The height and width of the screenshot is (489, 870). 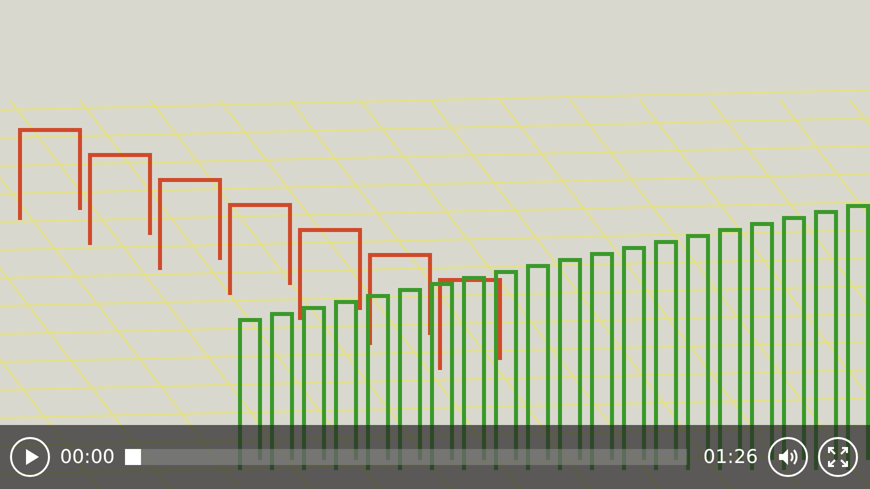 I want to click on speaker-icon, so click(x=788, y=457).